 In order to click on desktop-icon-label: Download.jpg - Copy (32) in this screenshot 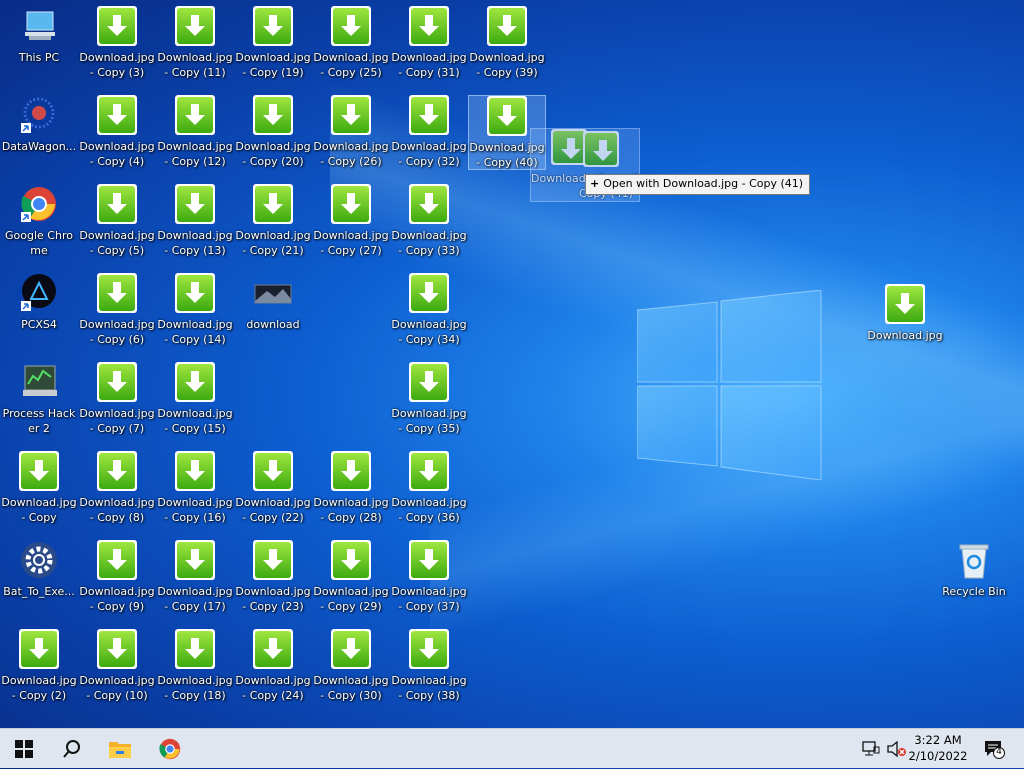, I will do `click(429, 154)`.